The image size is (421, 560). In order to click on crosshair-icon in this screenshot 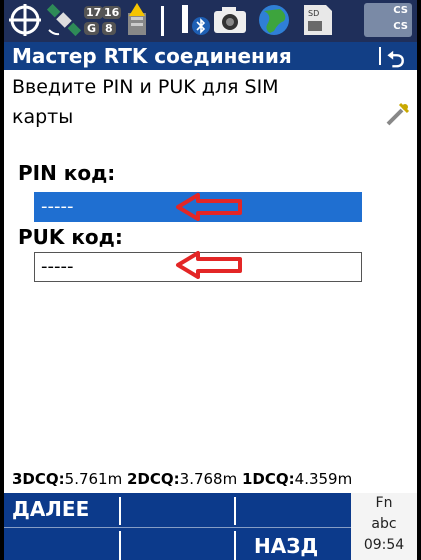, I will do `click(25, 20)`.